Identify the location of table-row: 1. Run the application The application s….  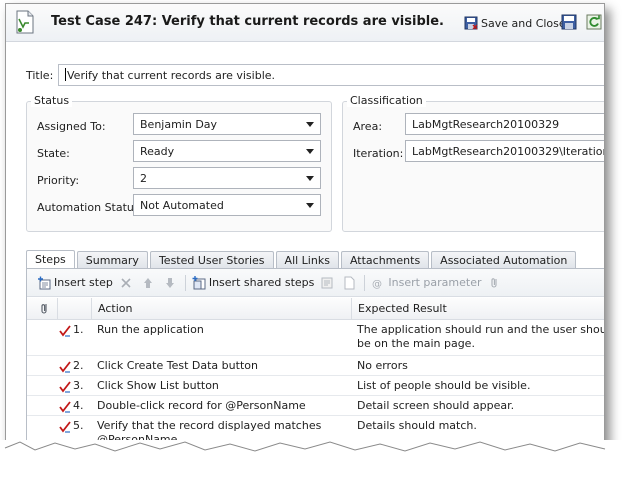
(316, 338).